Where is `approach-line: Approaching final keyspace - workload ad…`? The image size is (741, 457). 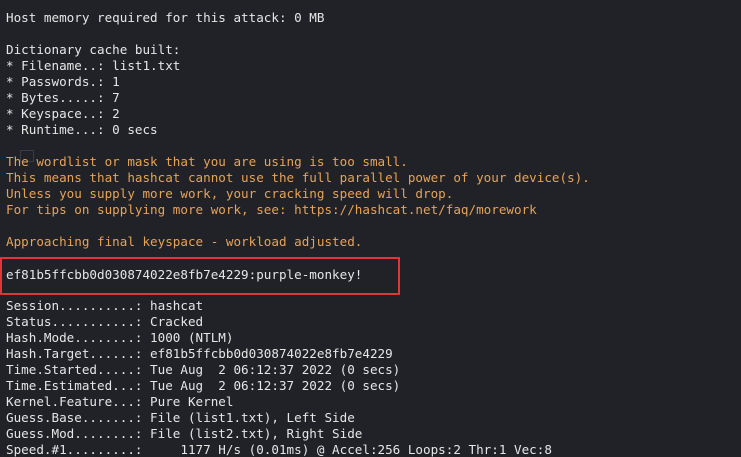
approach-line: Approaching final keyspace - workload ad… is located at coordinates (184, 241).